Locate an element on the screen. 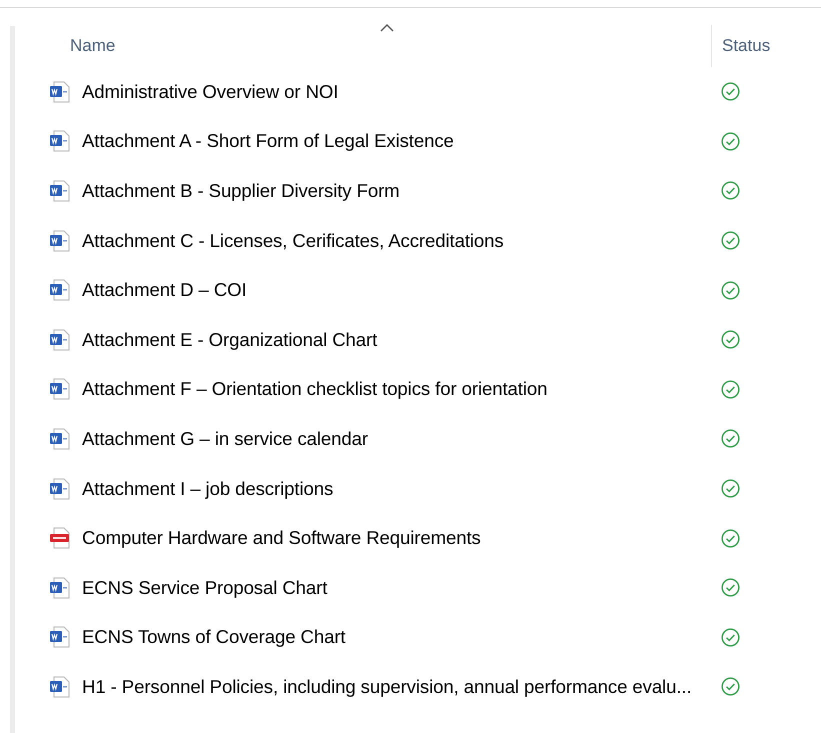 Image resolution: width=821 pixels, height=733 pixels. file-name: Attachment I – job descriptions is located at coordinates (208, 489).